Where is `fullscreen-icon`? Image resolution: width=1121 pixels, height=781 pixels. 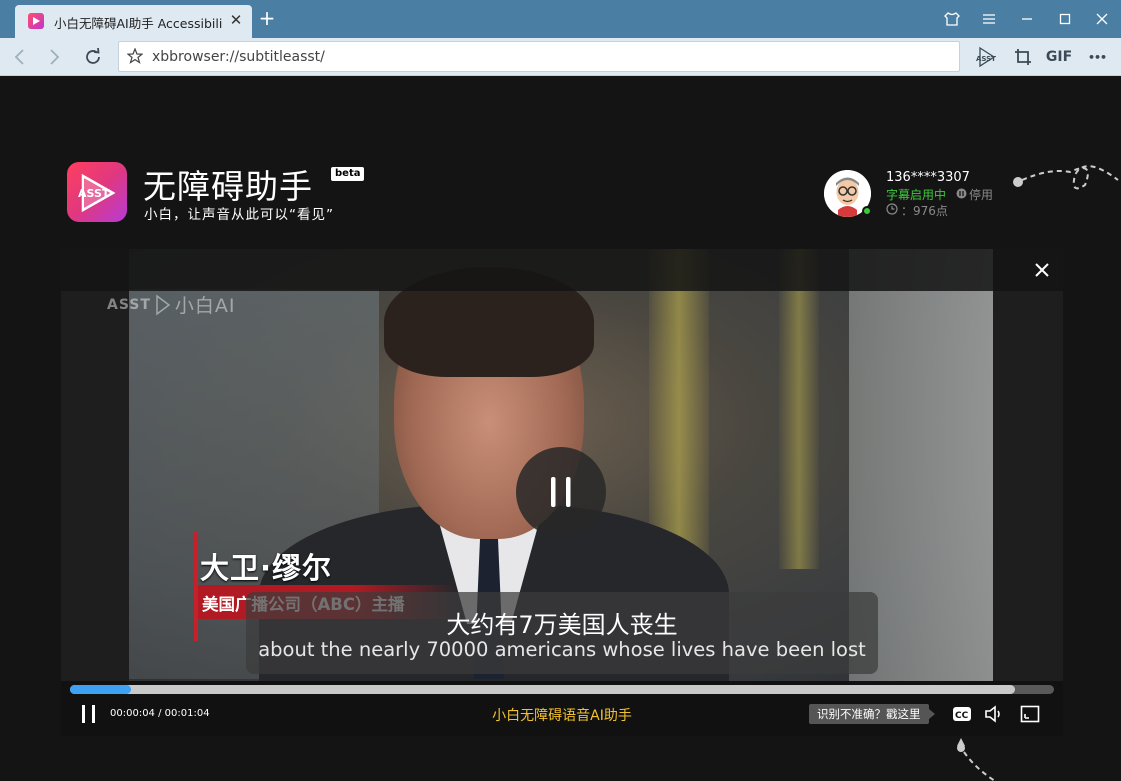
fullscreen-icon is located at coordinates (1030, 714).